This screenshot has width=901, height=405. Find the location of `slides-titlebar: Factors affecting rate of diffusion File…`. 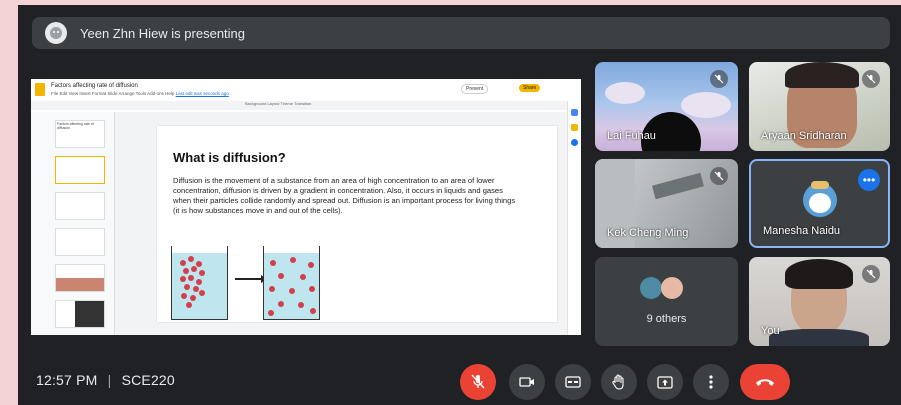

slides-titlebar: Factors affecting rate of diffusion File… is located at coordinates (306, 89).